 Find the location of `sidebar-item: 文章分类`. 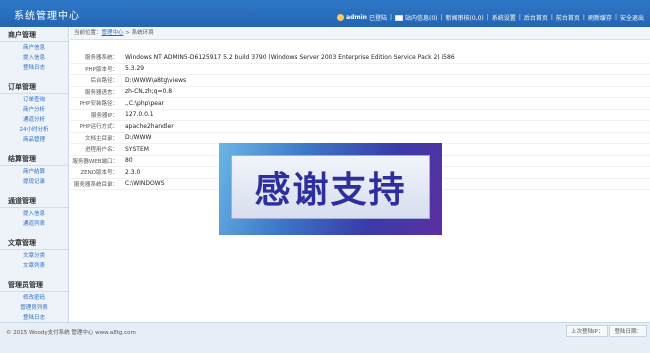

sidebar-item: 文章分类 is located at coordinates (34, 256).